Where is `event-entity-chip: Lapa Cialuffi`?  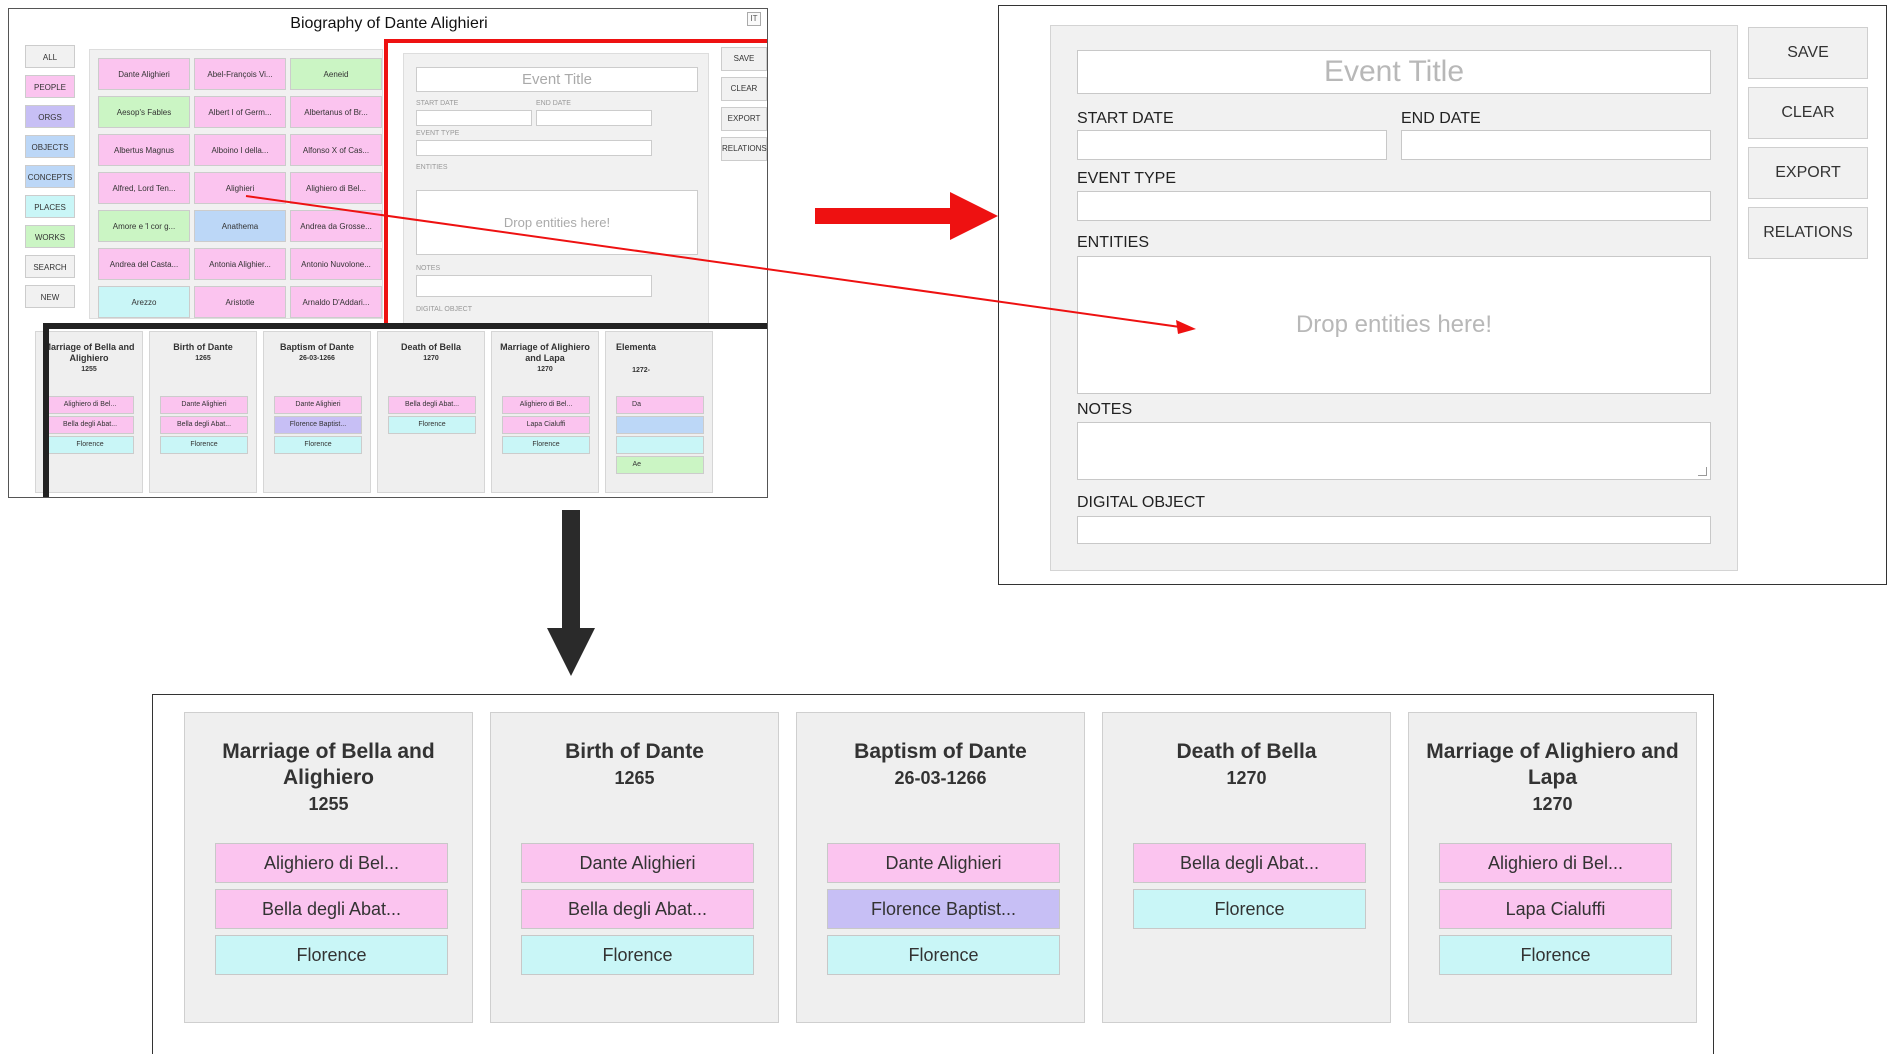 event-entity-chip: Lapa Cialuffi is located at coordinates (1555, 909).